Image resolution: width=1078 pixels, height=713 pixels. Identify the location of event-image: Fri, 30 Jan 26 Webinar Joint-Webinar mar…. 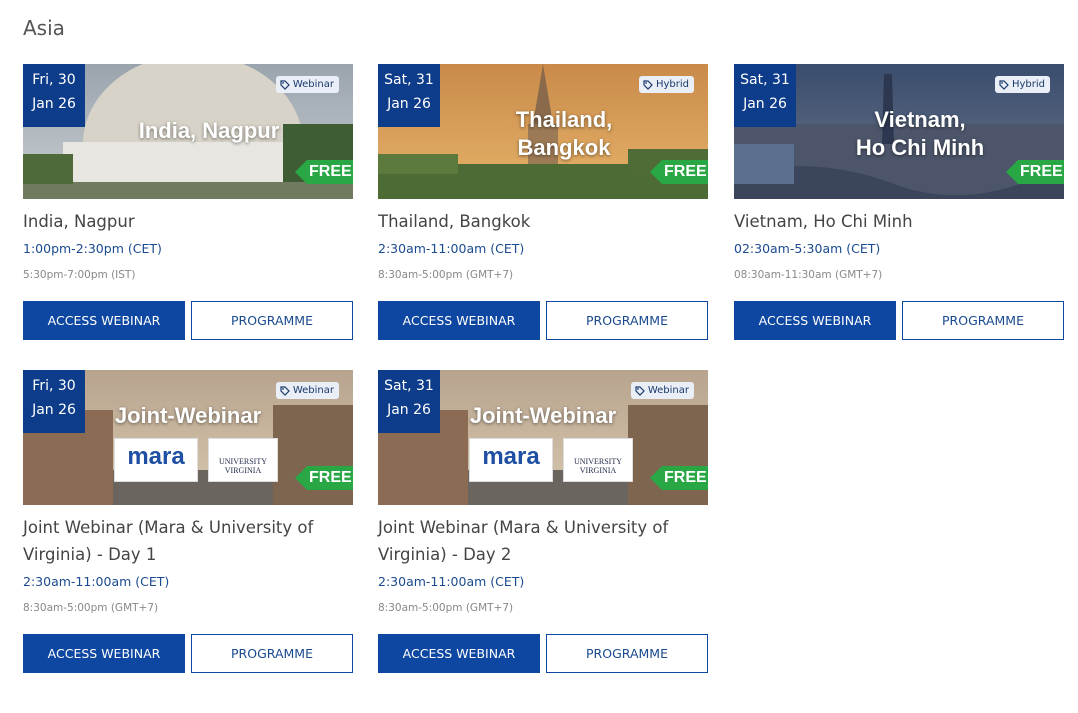
(188, 437).